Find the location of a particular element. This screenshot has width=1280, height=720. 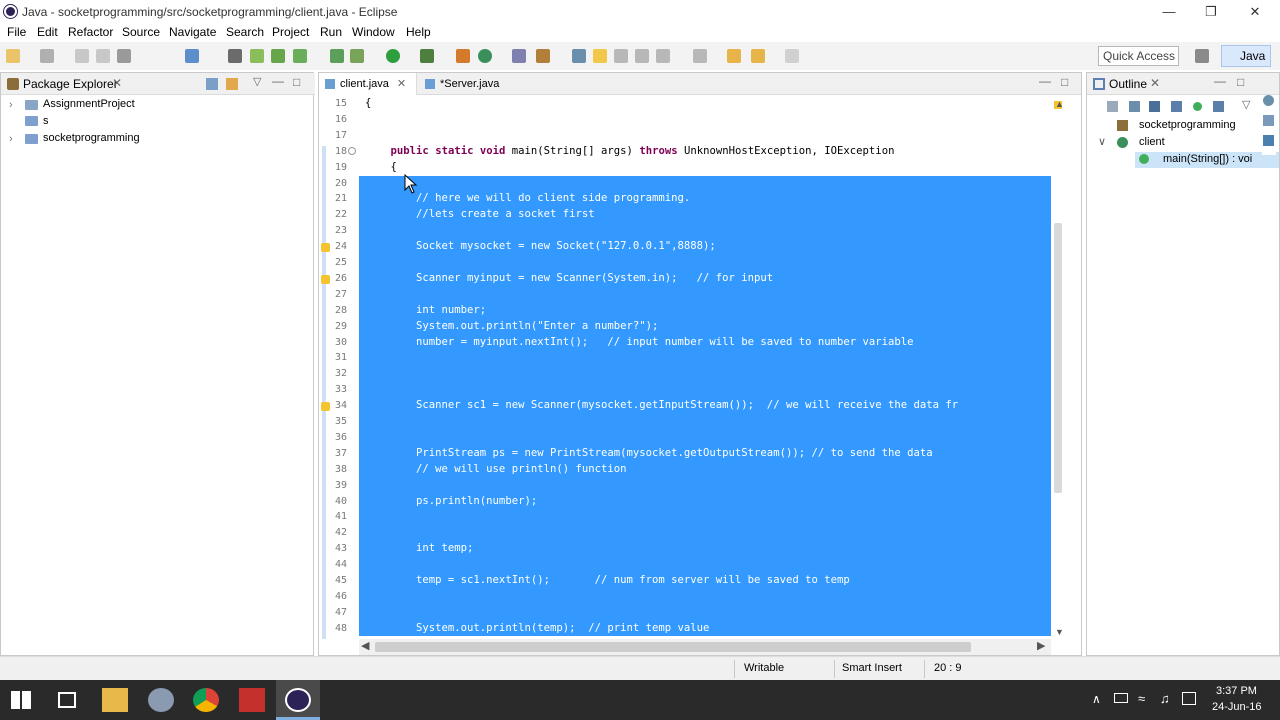

console-icon is located at coordinates (1268, 140).